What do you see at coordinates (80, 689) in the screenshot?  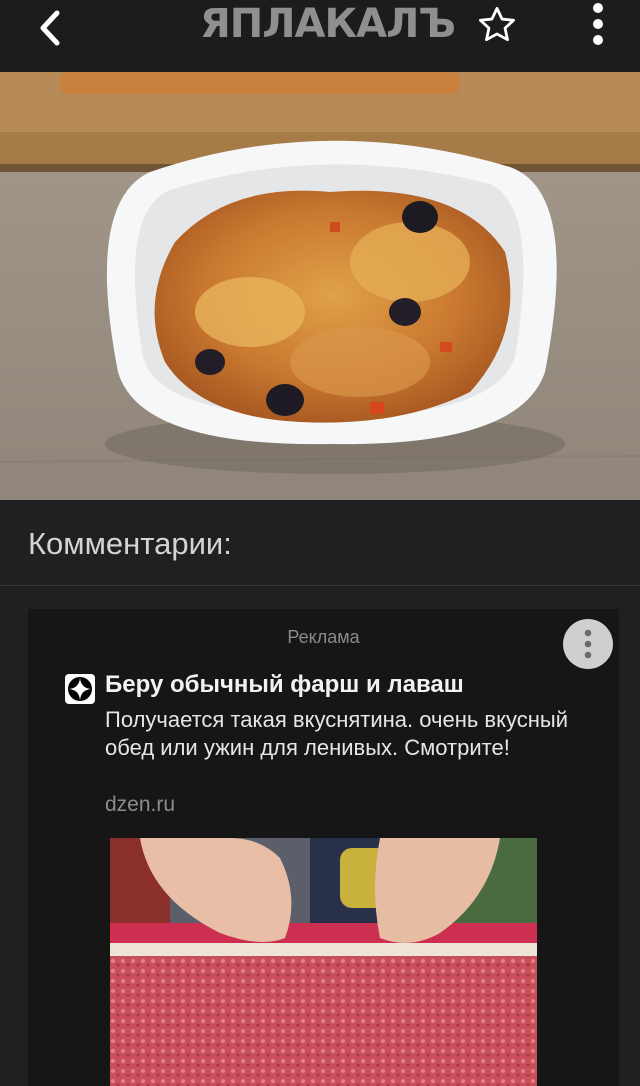 I see `dzen-logo-icon` at bounding box center [80, 689].